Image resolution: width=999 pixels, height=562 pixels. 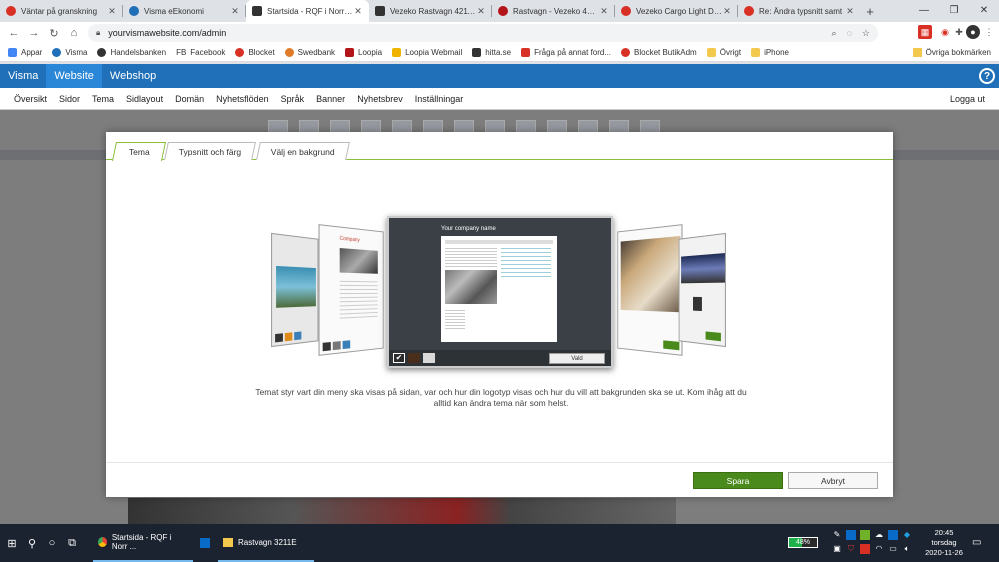 What do you see at coordinates (577, 358) in the screenshot?
I see `choose-theme-button: Vald` at bounding box center [577, 358].